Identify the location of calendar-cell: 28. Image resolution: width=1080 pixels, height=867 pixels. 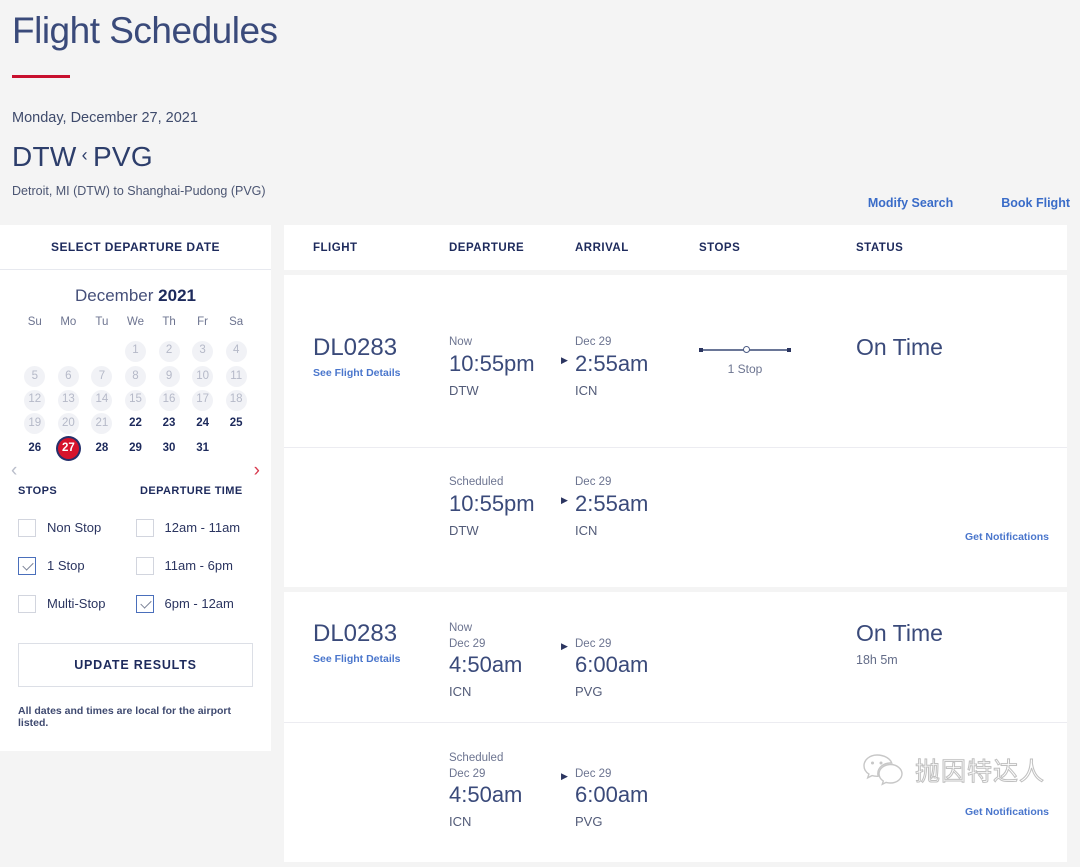
(102, 449).